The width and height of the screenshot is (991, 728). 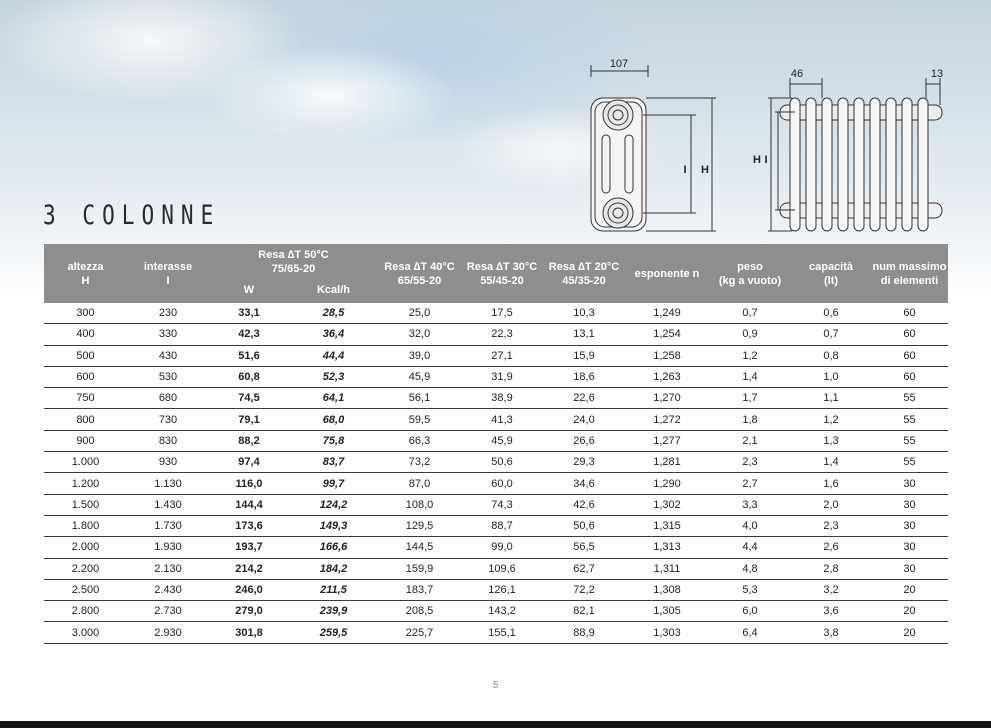 I want to click on table-cell: 60,0, so click(x=502, y=483).